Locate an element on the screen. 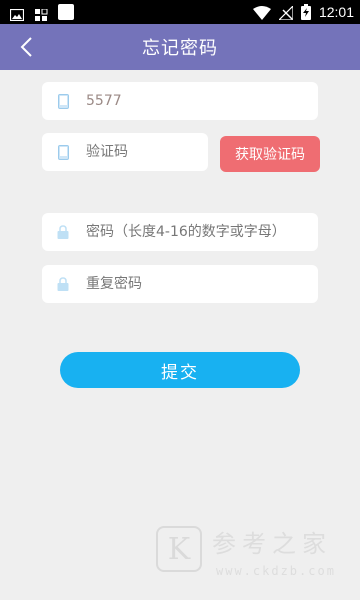 This screenshot has width=360, height=600. status-left-icons is located at coordinates (41, 13).